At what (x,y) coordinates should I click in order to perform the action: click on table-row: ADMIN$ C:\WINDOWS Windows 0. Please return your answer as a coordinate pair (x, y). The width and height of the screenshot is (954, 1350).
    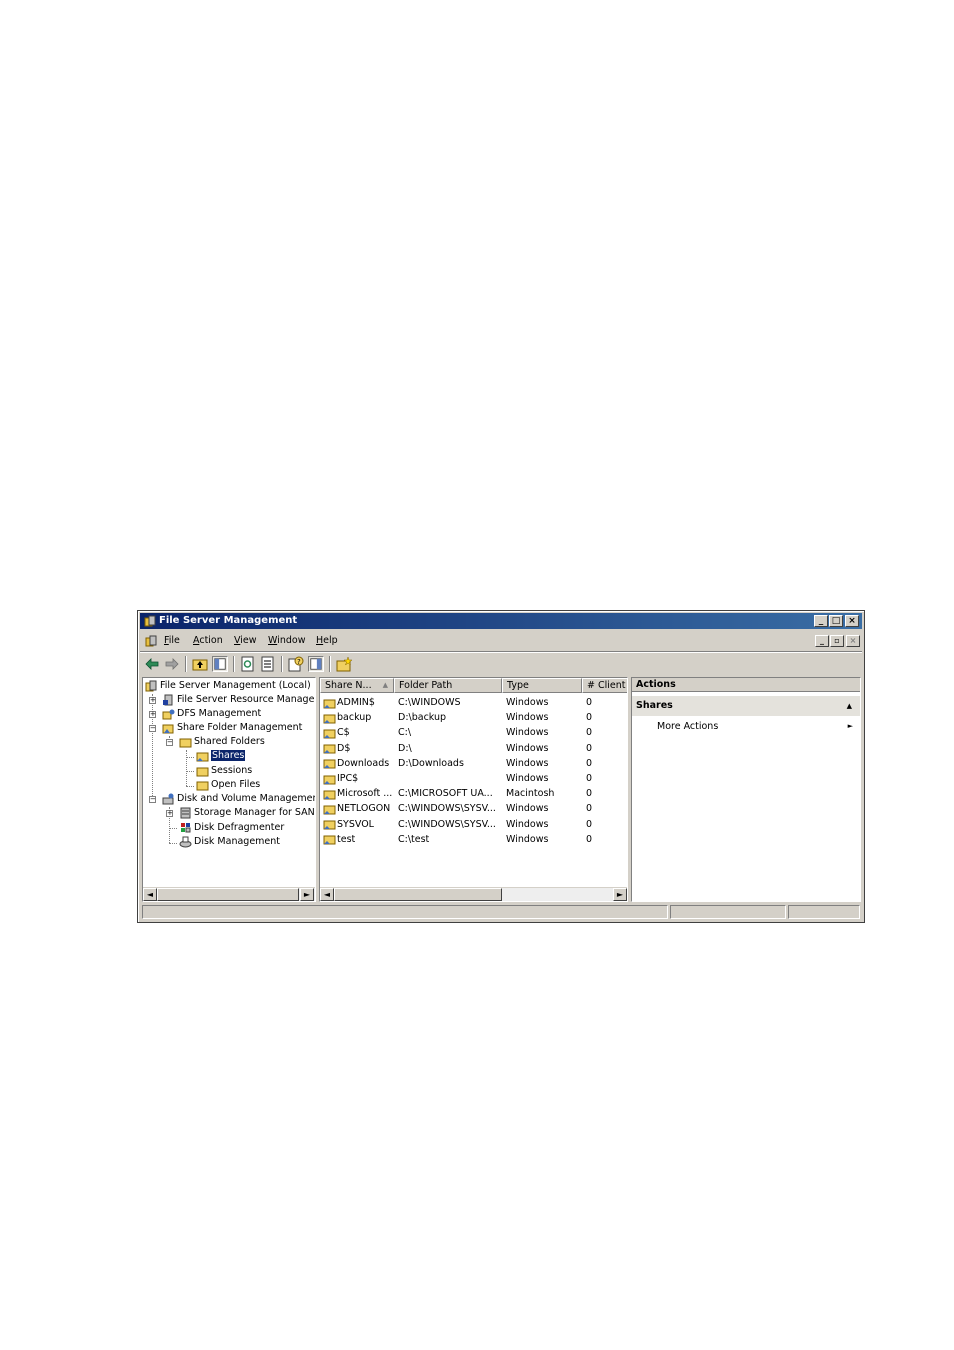
    Looking at the image, I should click on (473, 702).